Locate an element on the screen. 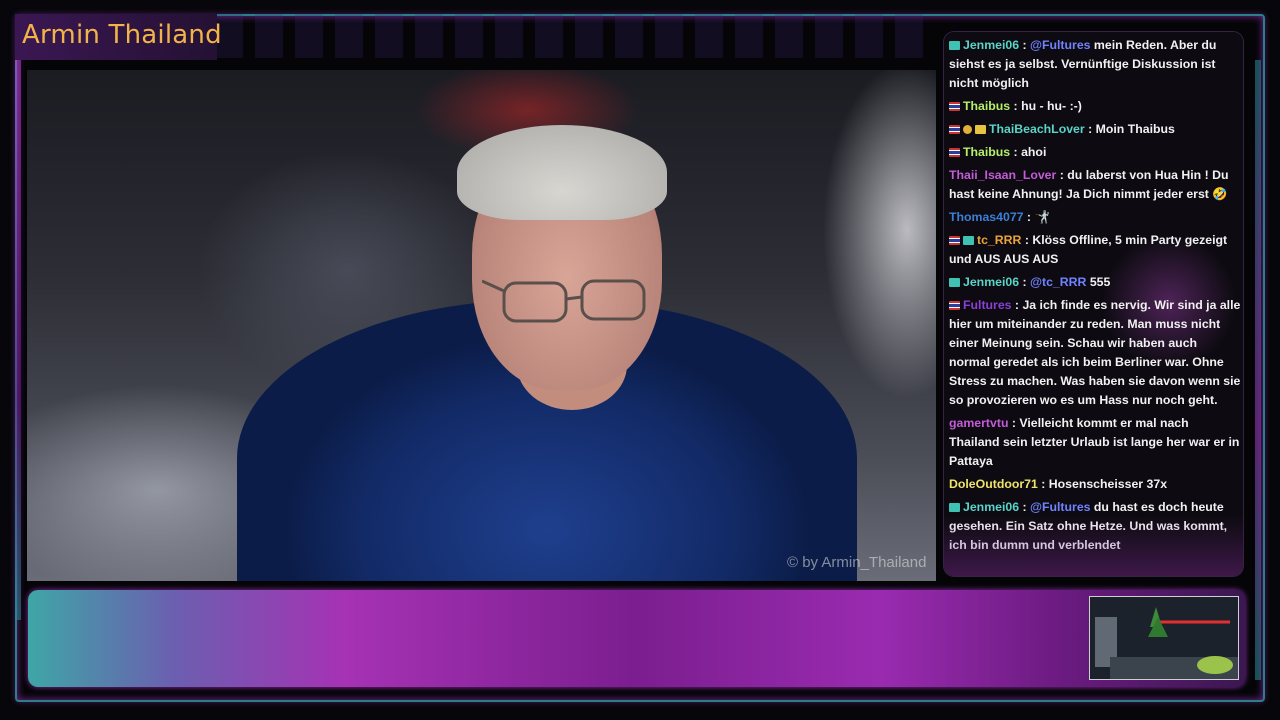  chat-message: Thaibus : ahoi is located at coordinates (1095, 152).